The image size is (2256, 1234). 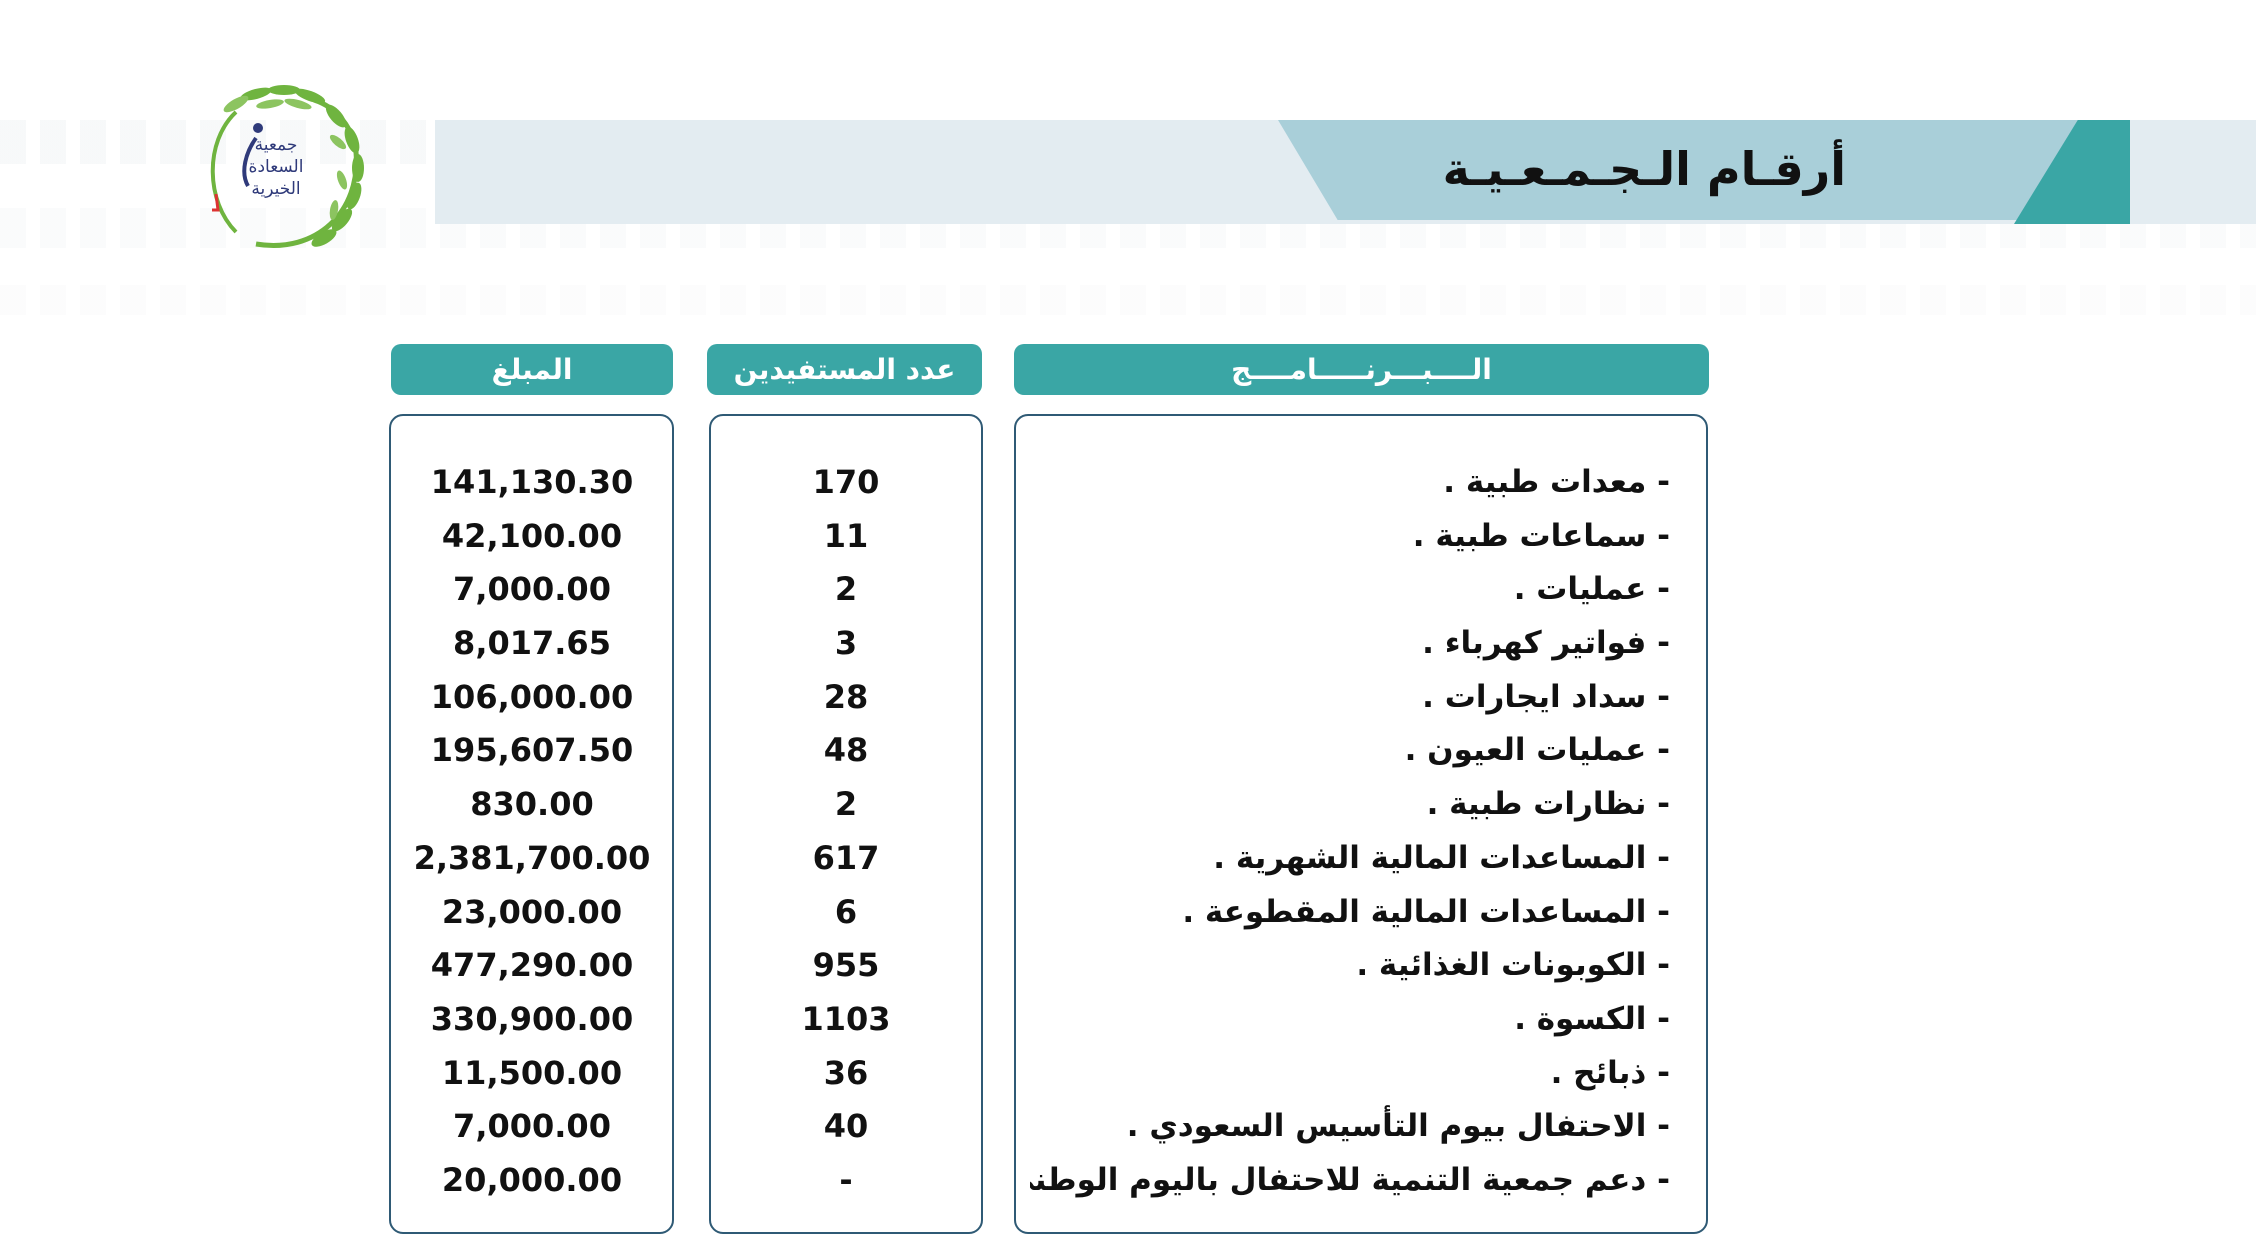 What do you see at coordinates (1513, 965) in the screenshot?
I see `program-cell: - الكوبونات الغذائية .` at bounding box center [1513, 965].